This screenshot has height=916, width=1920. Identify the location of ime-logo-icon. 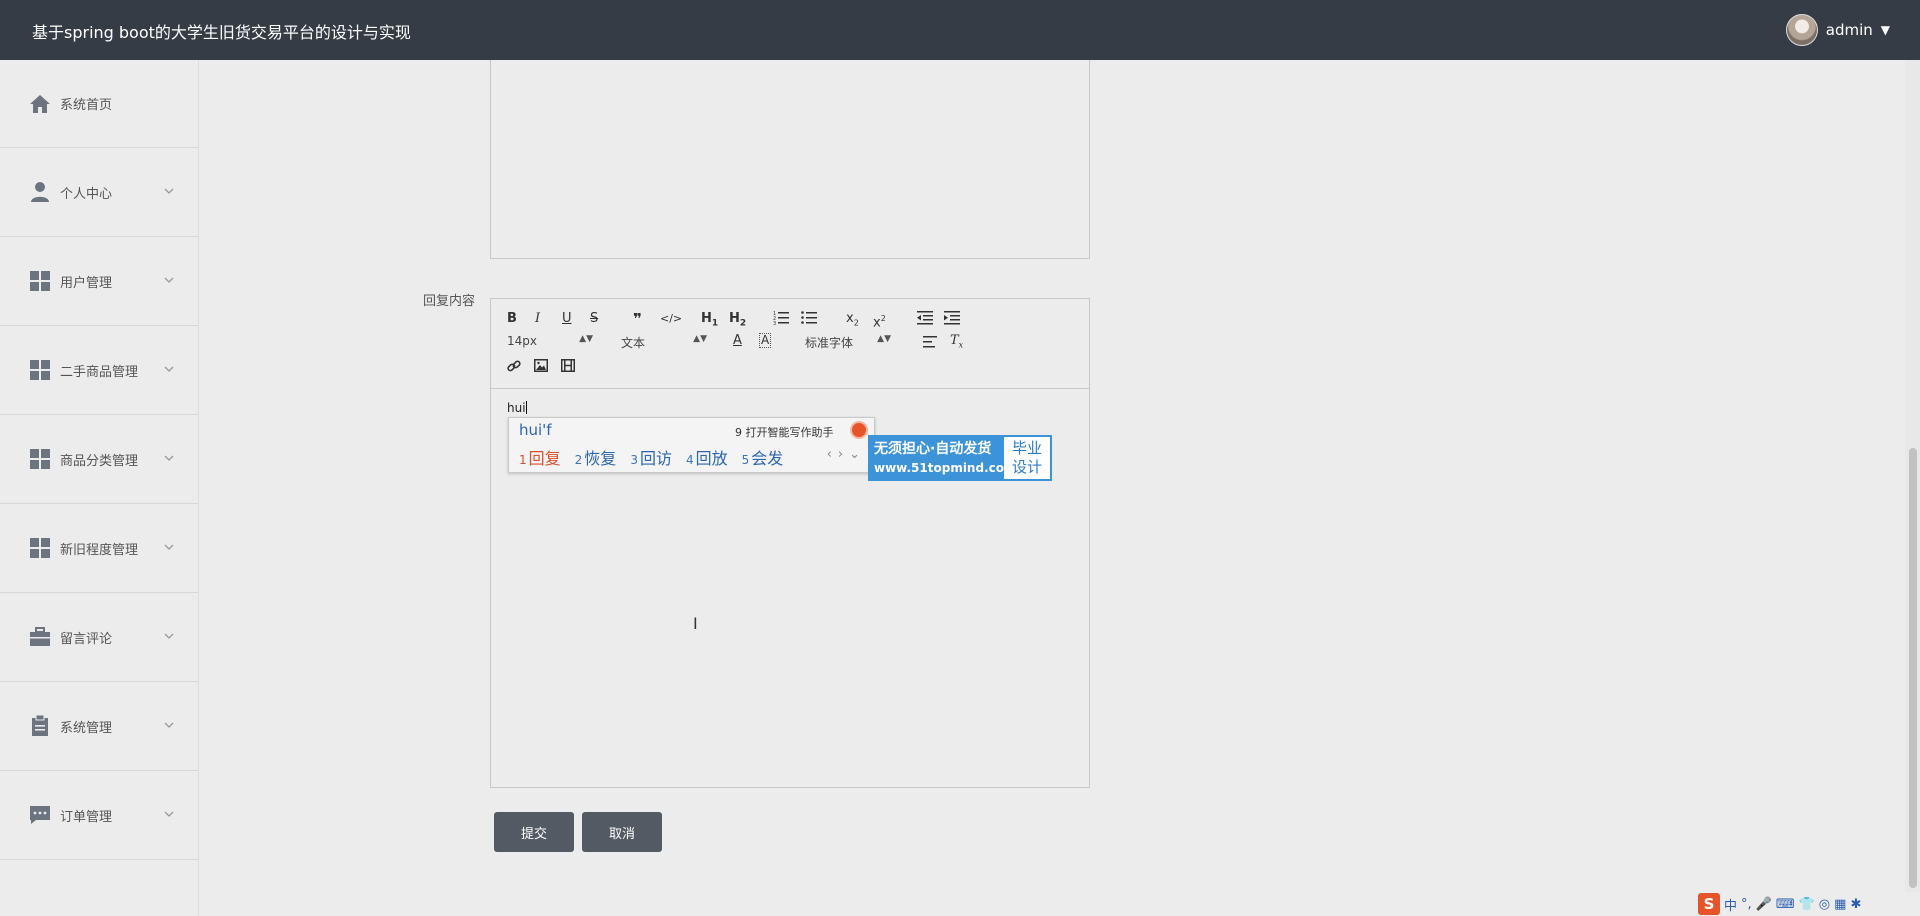
(859, 430).